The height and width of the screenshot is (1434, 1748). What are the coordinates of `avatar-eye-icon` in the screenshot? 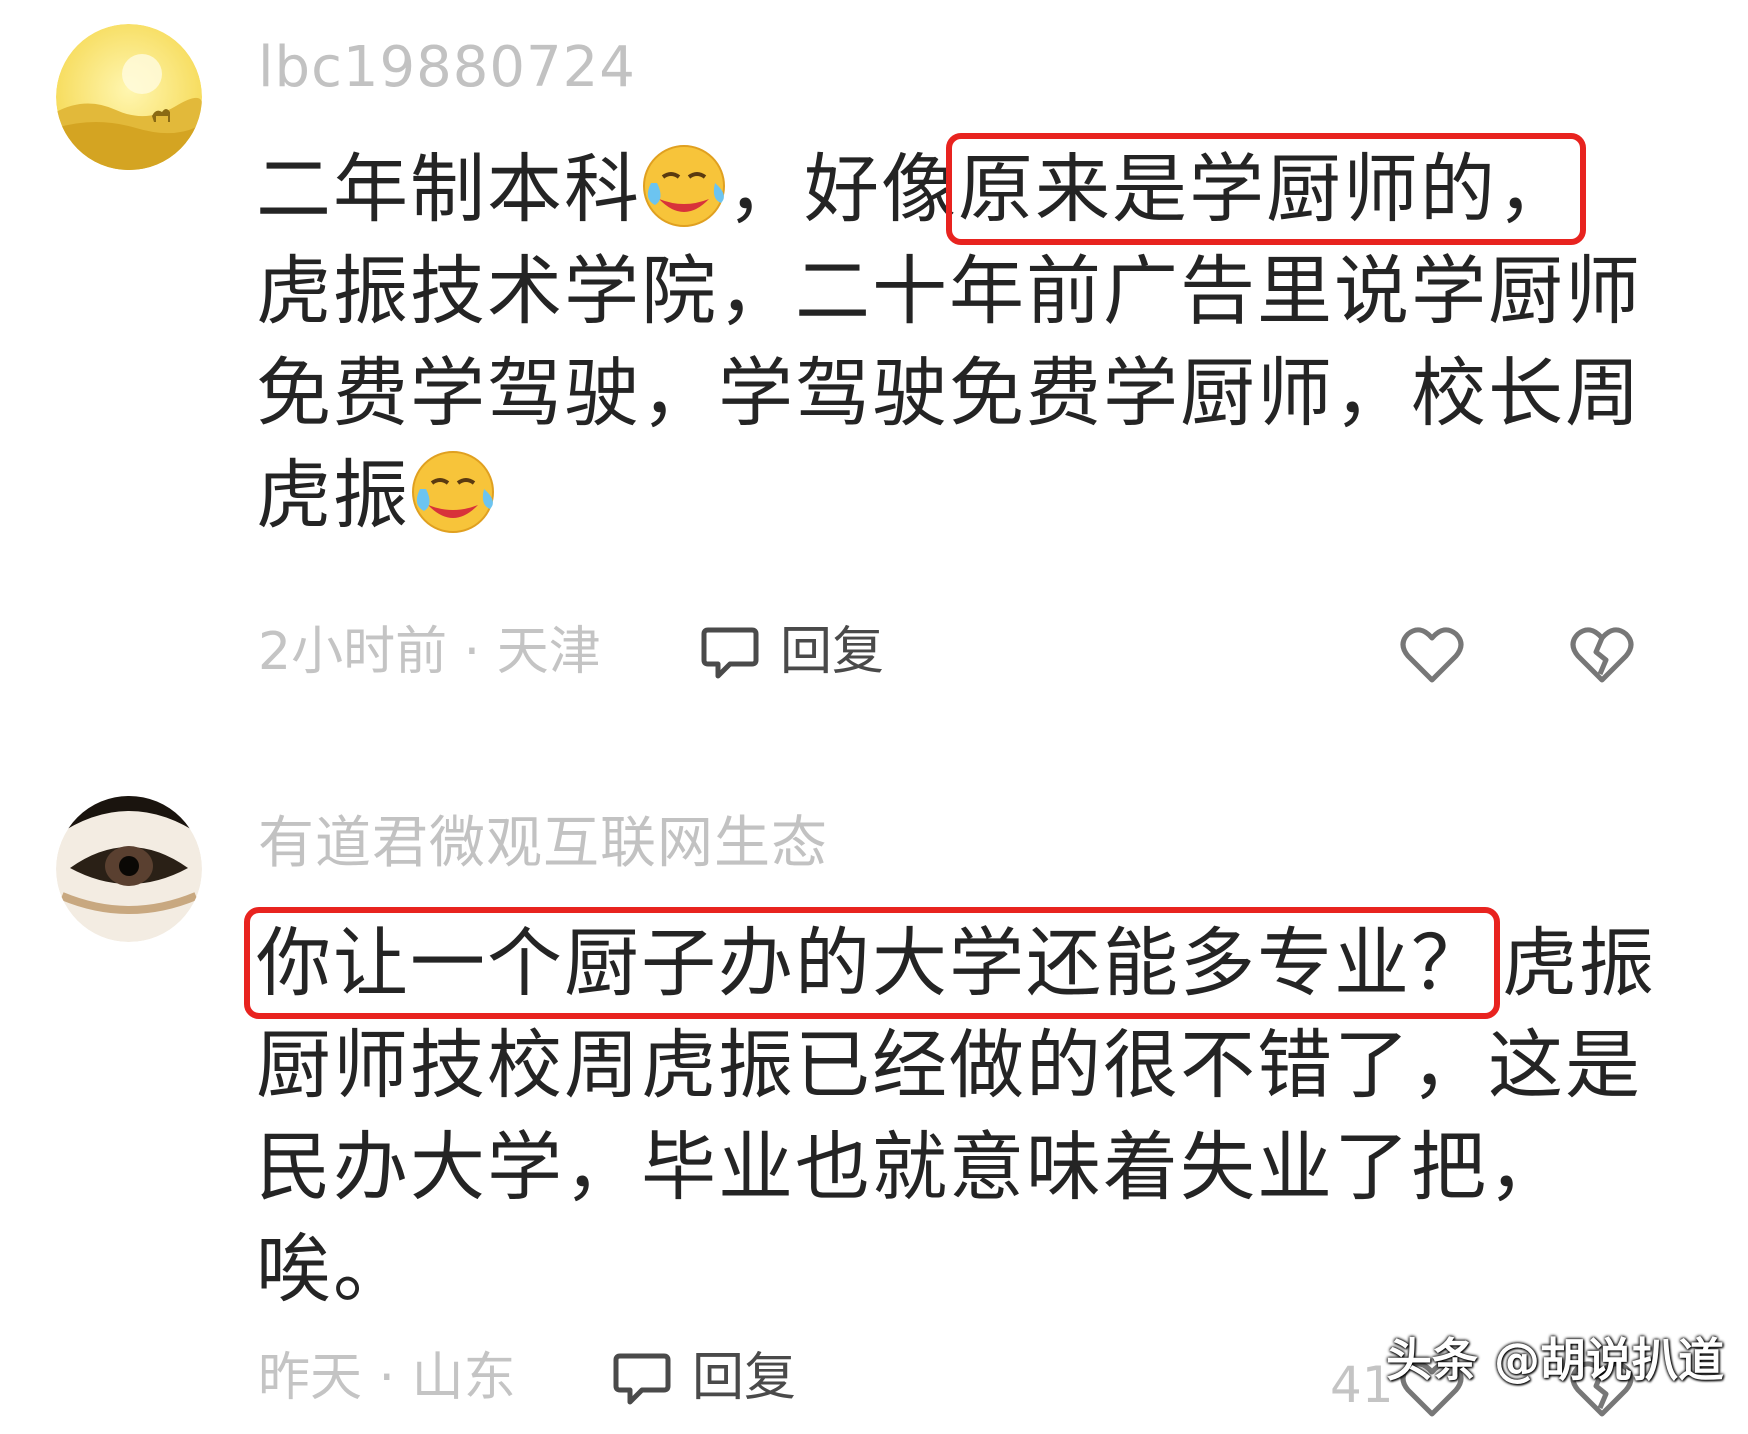 It's located at (129, 869).